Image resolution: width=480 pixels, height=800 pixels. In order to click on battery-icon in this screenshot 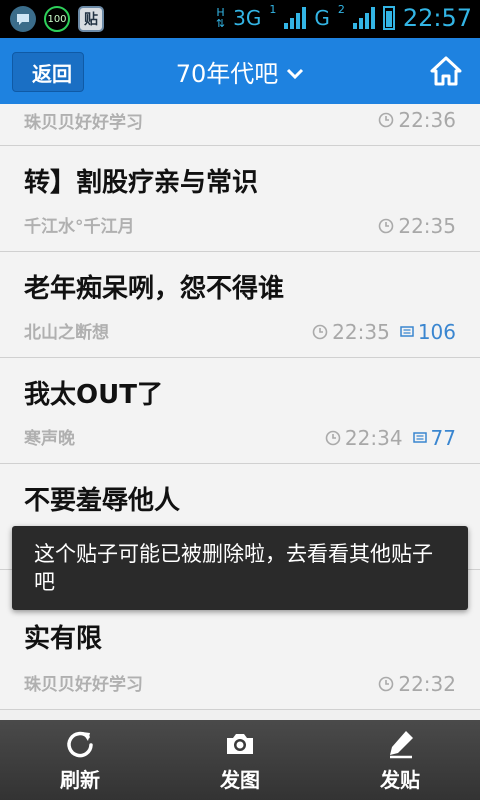, I will do `click(388, 18)`.